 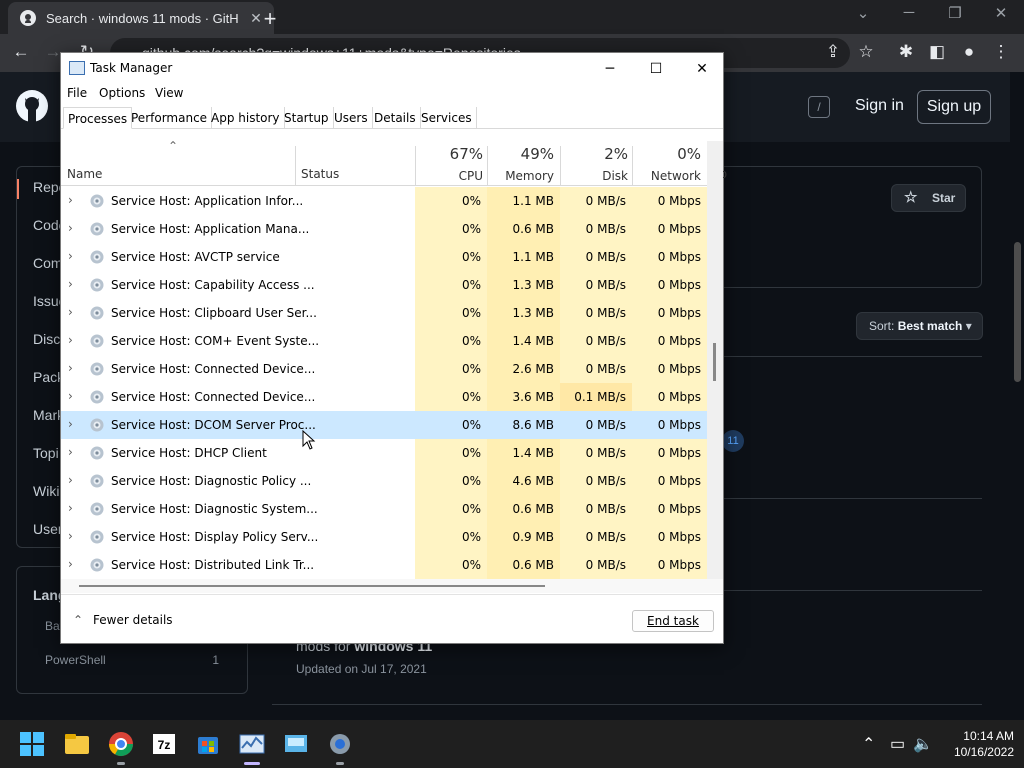 What do you see at coordinates (77, 744) in the screenshot?
I see `file-explorer-icon` at bounding box center [77, 744].